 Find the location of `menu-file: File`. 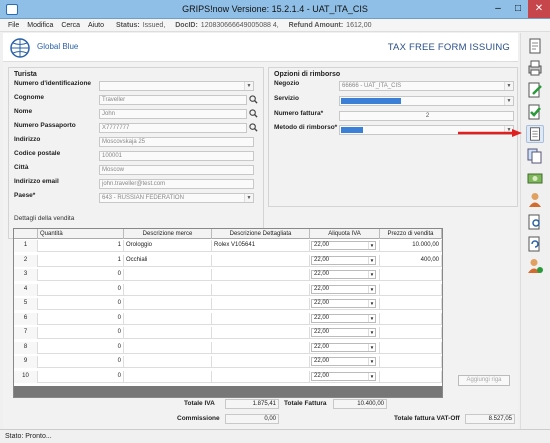

menu-file: File is located at coordinates (13, 25).